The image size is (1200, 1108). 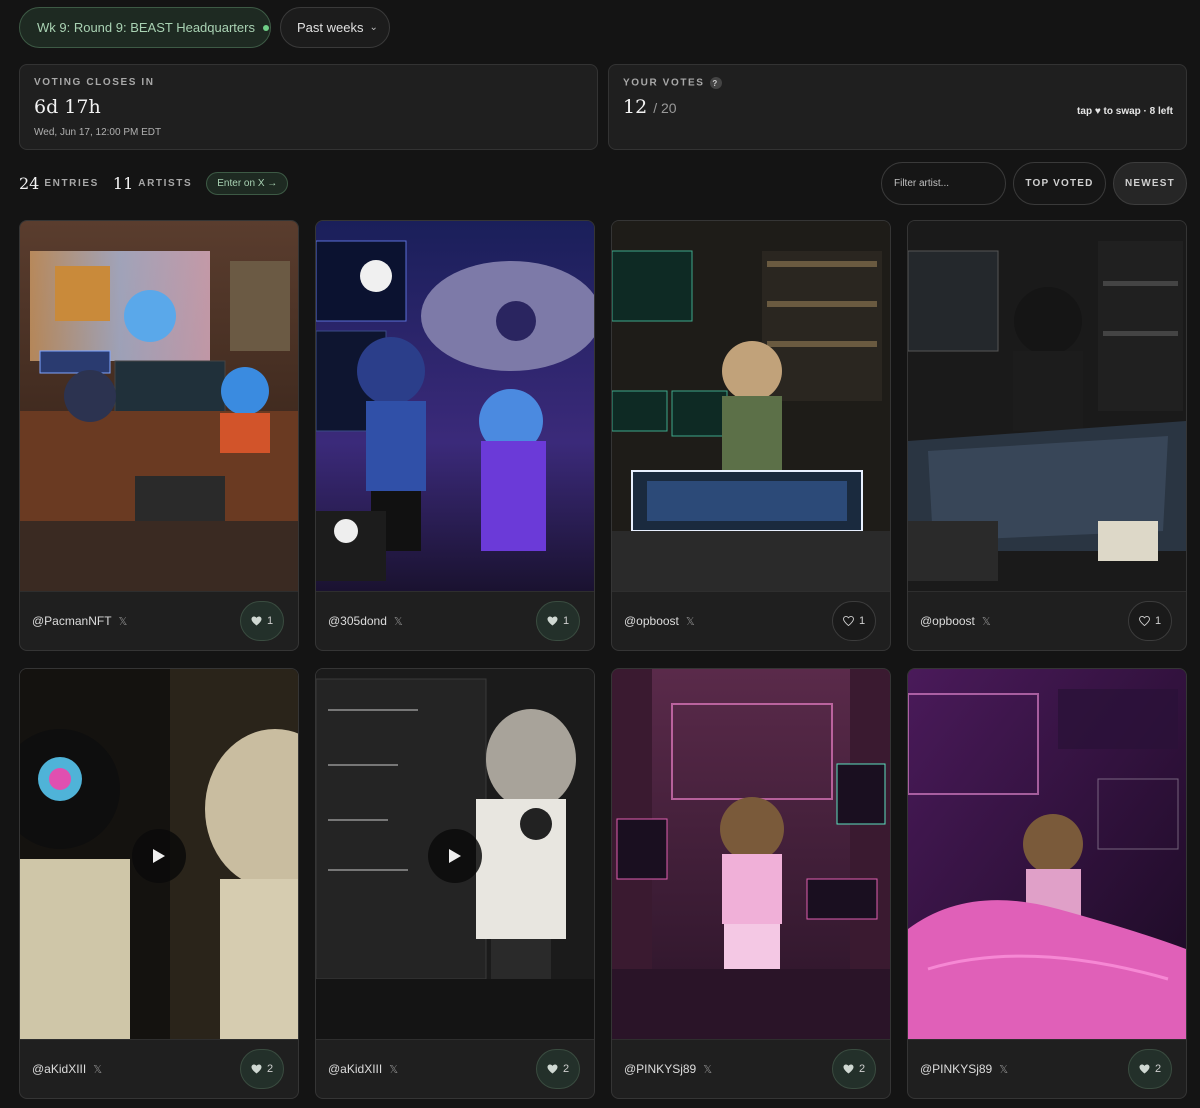 I want to click on votes-count: 12 / 20, so click(x=650, y=107).